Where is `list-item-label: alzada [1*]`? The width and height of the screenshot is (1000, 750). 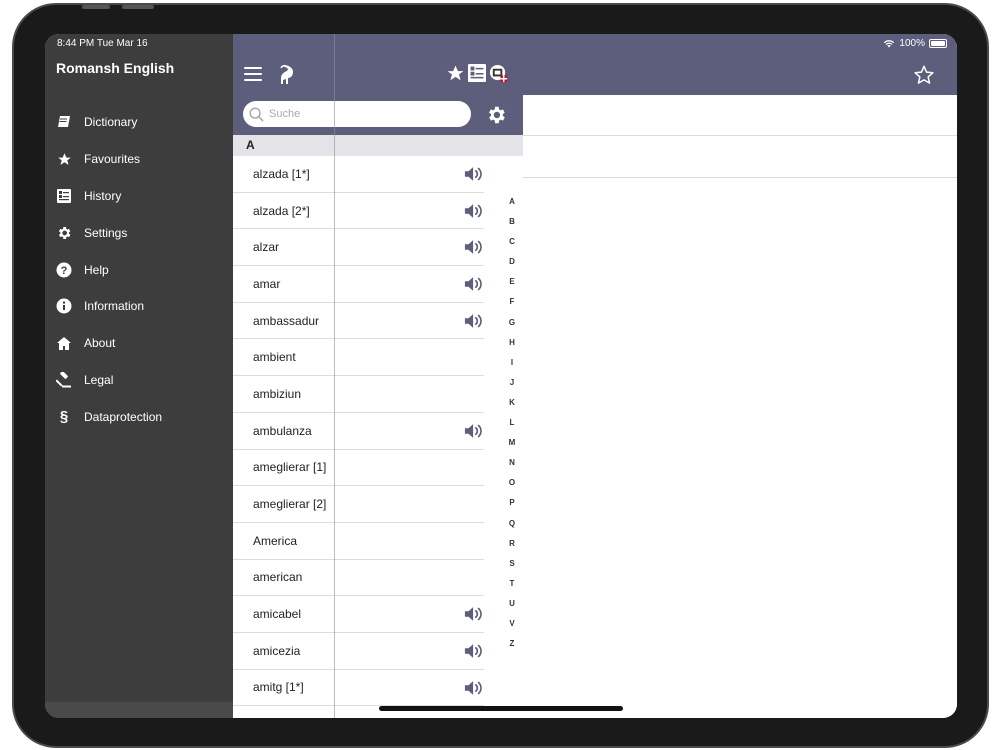
list-item-label: alzada [1*] is located at coordinates (281, 173).